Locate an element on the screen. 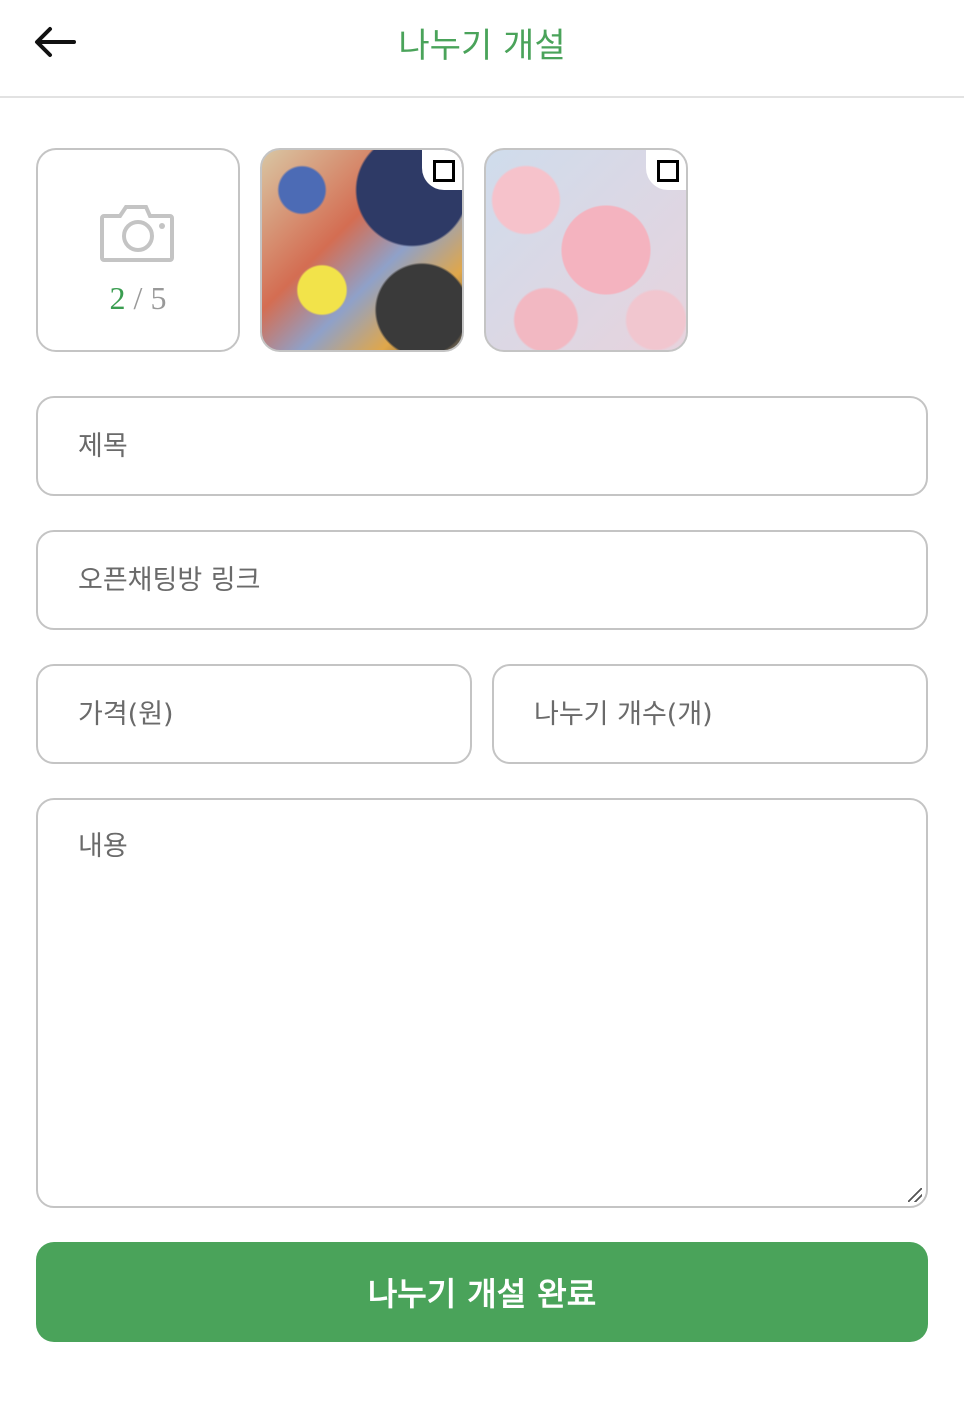 The width and height of the screenshot is (964, 1402). photo-count: 2 / 5 is located at coordinates (138, 298).